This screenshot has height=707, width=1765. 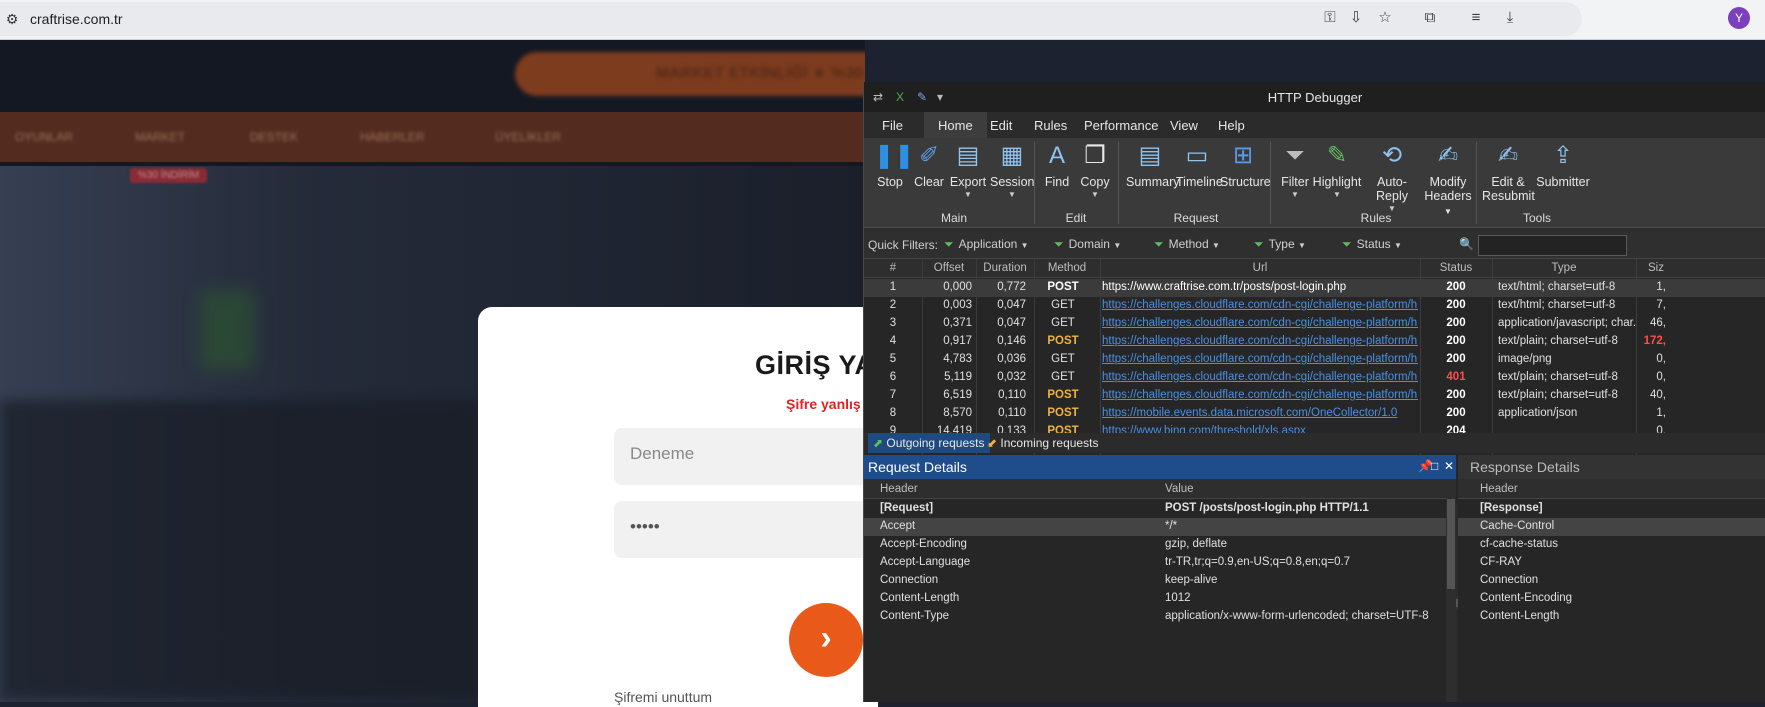 I want to click on header-row: Connection keep-alive, so click(x=1155, y=581).